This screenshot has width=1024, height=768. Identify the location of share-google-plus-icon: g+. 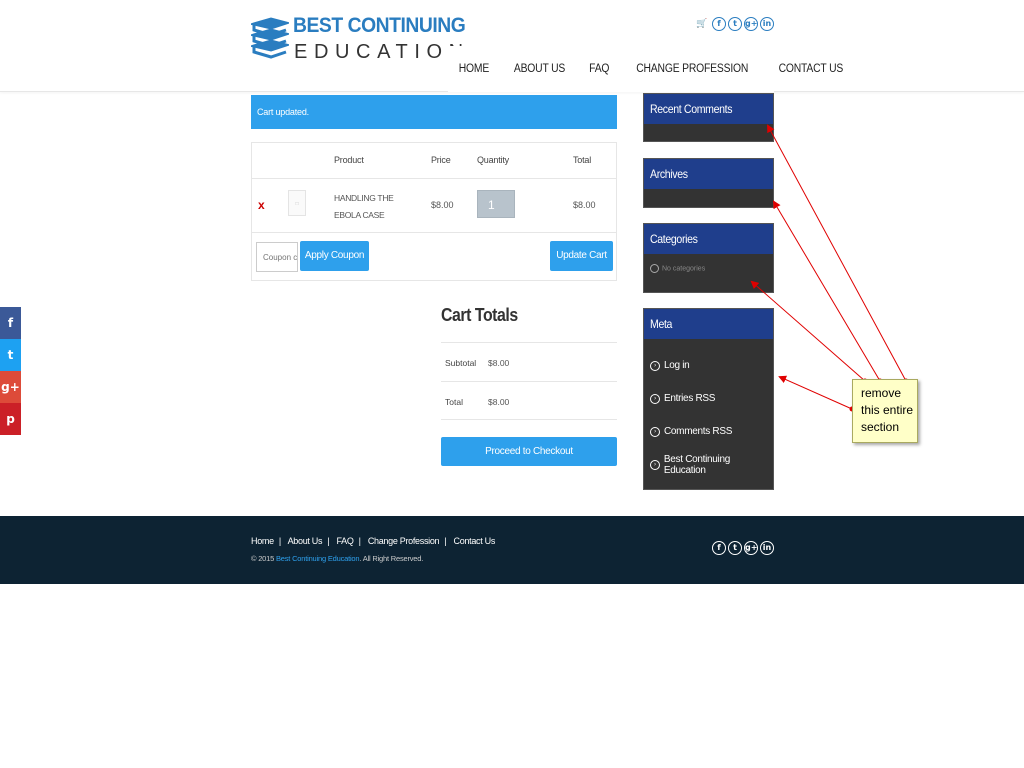
(10, 387).